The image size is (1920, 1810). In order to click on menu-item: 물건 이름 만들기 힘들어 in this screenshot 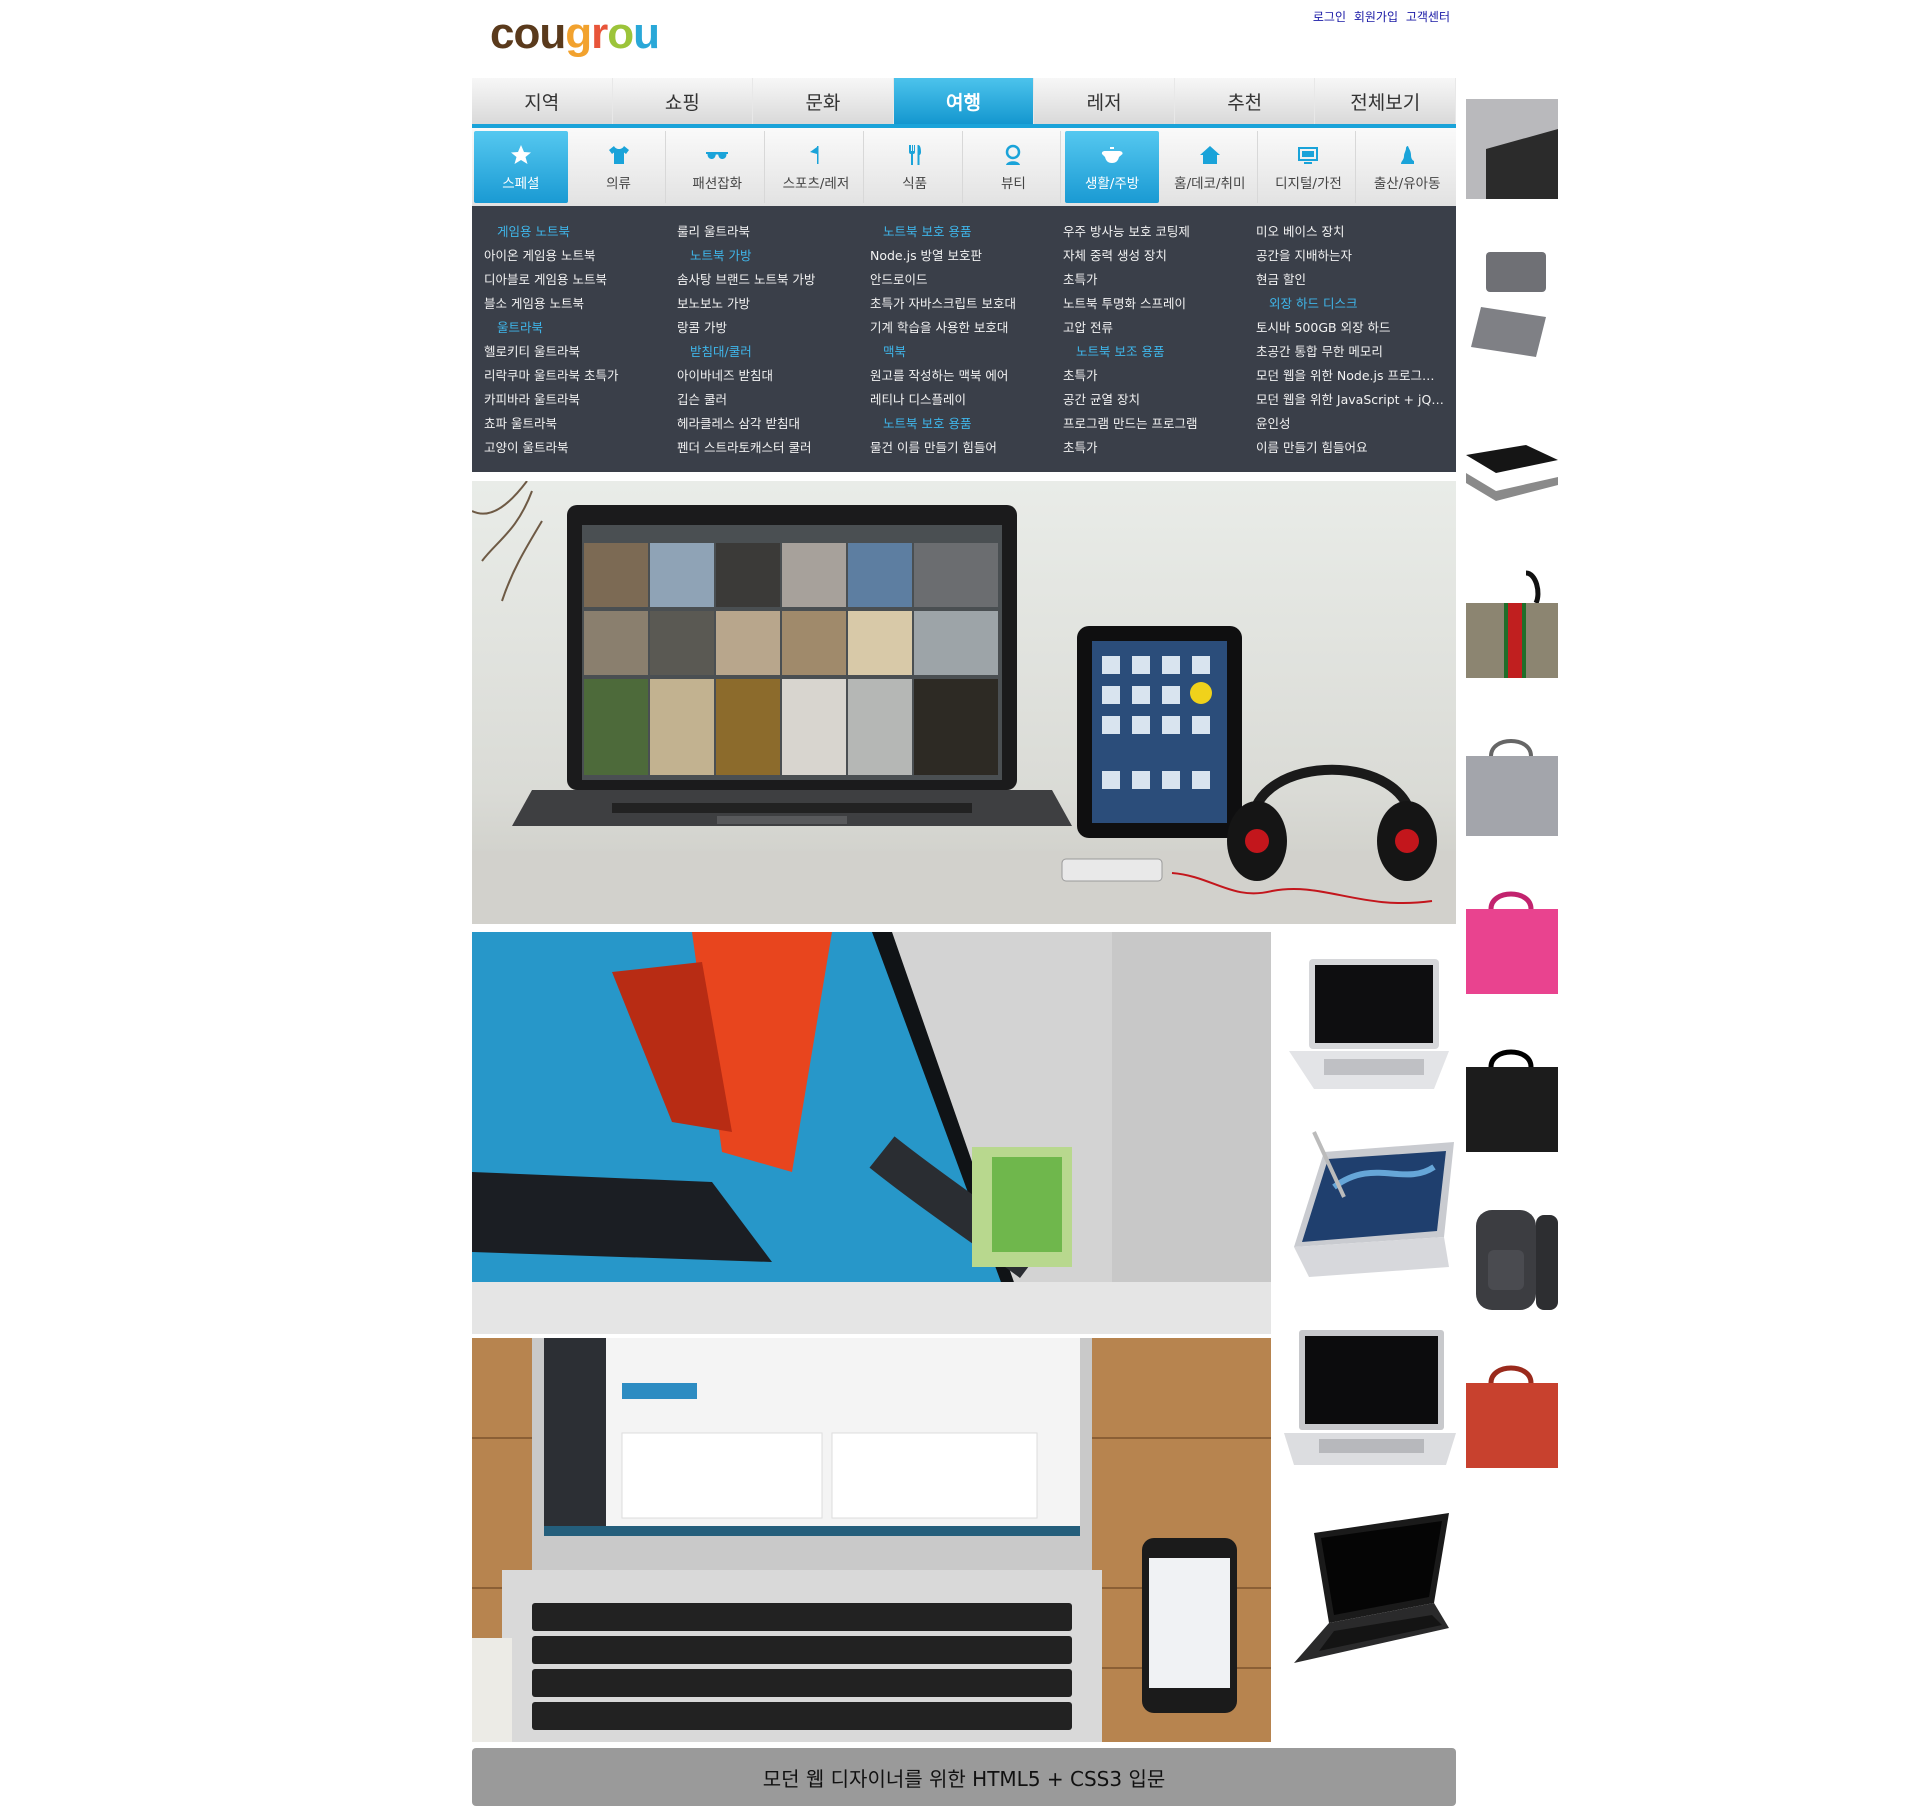, I will do `click(953, 448)`.